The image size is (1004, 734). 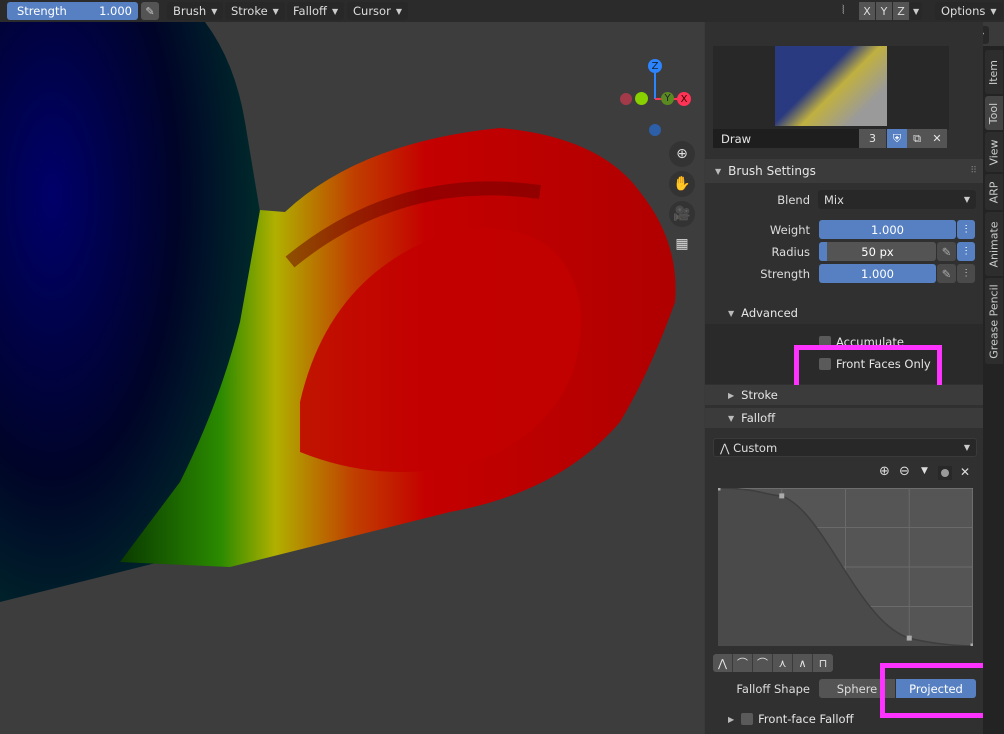 What do you see at coordinates (937, 138) in the screenshot?
I see `close-icon: ✕` at bounding box center [937, 138].